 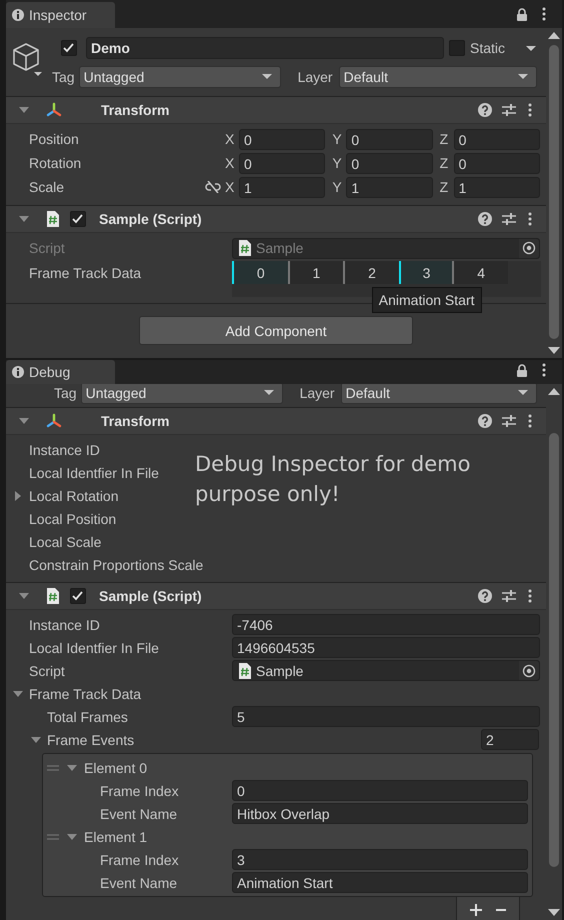 I want to click on unlink-icon, so click(x=213, y=187).